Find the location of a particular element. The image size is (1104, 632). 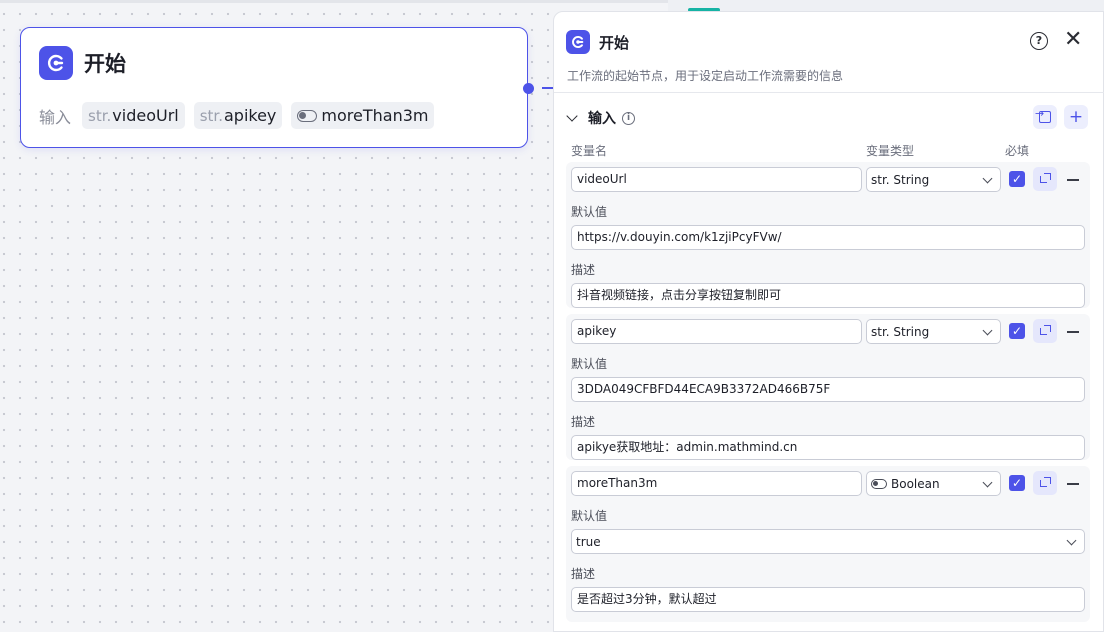

variable-name-input: moreThan3m is located at coordinates (716, 483).